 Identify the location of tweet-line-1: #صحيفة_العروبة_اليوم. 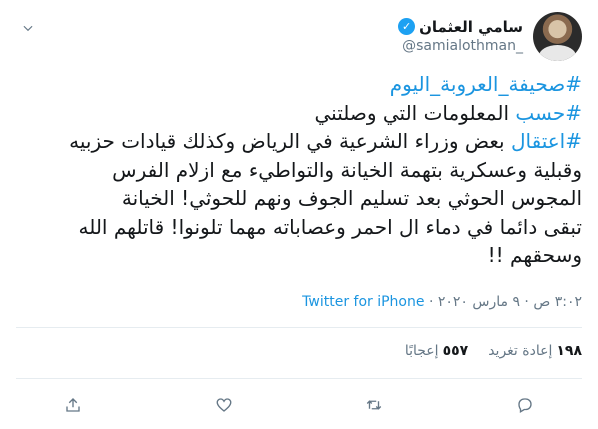
(297, 84).